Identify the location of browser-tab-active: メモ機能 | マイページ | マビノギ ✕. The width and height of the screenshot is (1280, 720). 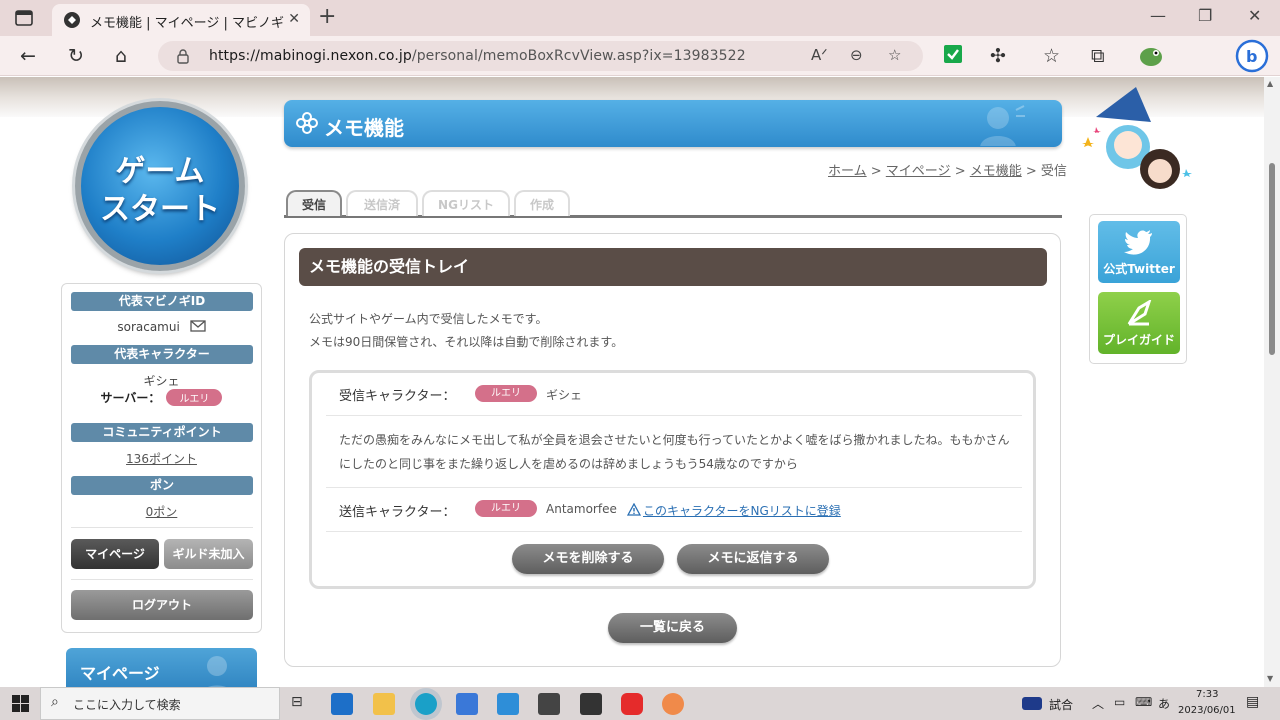
(181, 20).